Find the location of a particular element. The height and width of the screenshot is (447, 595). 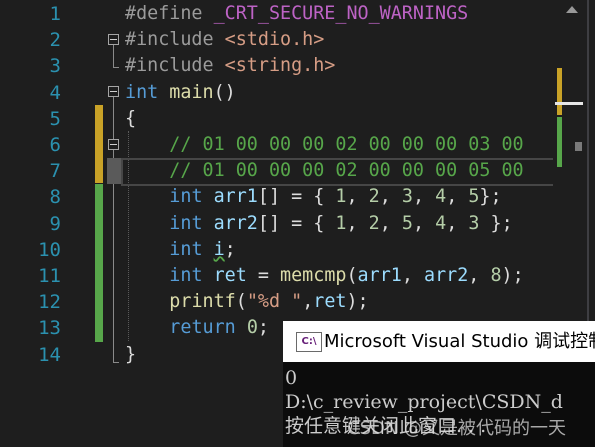

code-token: { is located at coordinates (131, 118).